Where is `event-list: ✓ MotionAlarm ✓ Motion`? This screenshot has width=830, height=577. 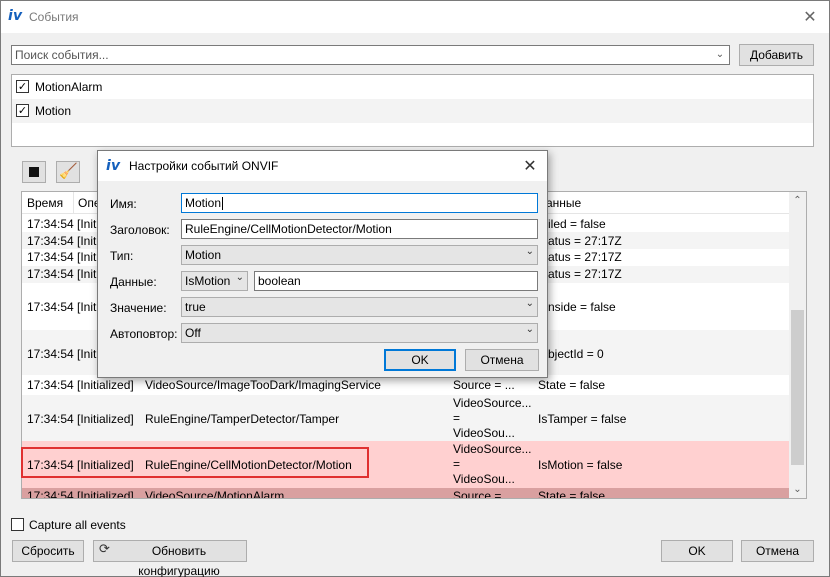 event-list: ✓ MotionAlarm ✓ Motion is located at coordinates (412, 110).